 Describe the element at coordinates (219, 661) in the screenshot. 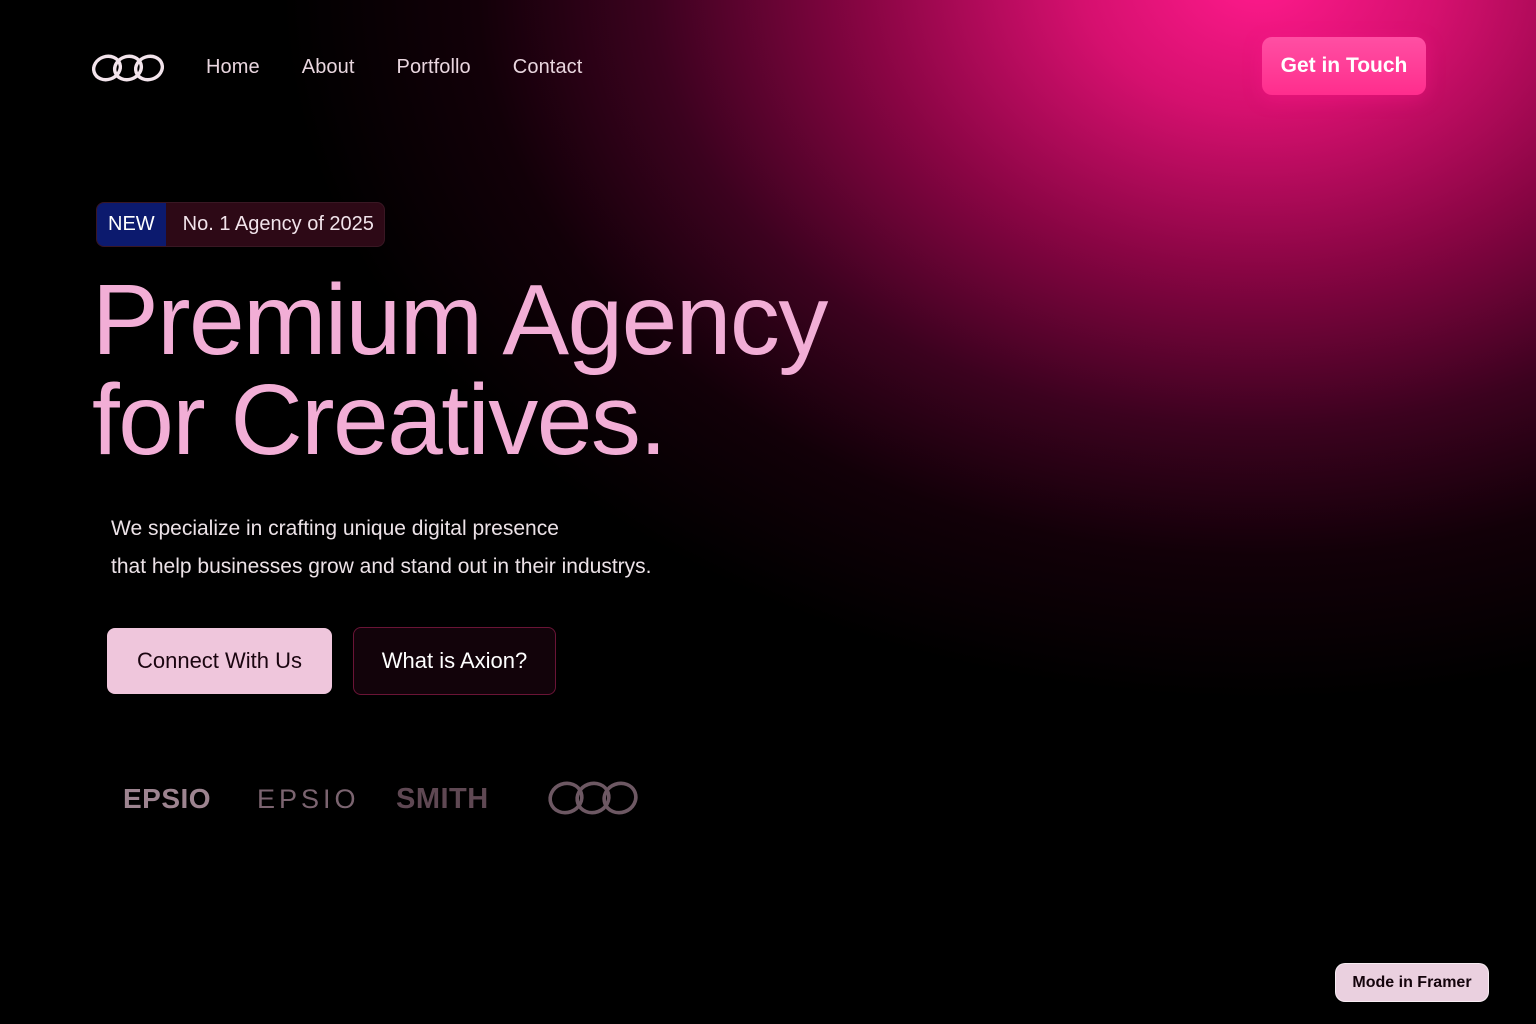

I see `connect-with-us-button: Connect With Us` at that location.